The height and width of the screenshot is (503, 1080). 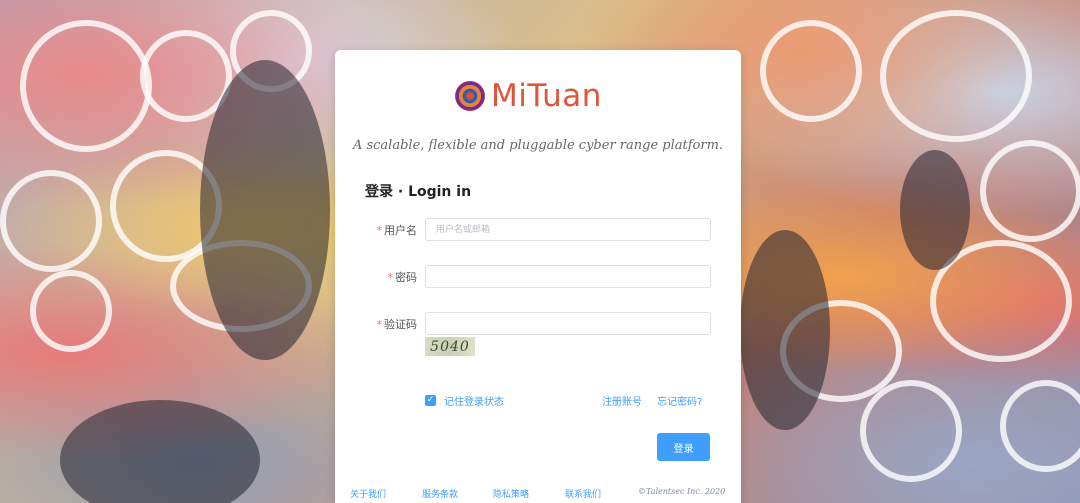 I want to click on footer-link-about: 关于我们, so click(x=368, y=493).